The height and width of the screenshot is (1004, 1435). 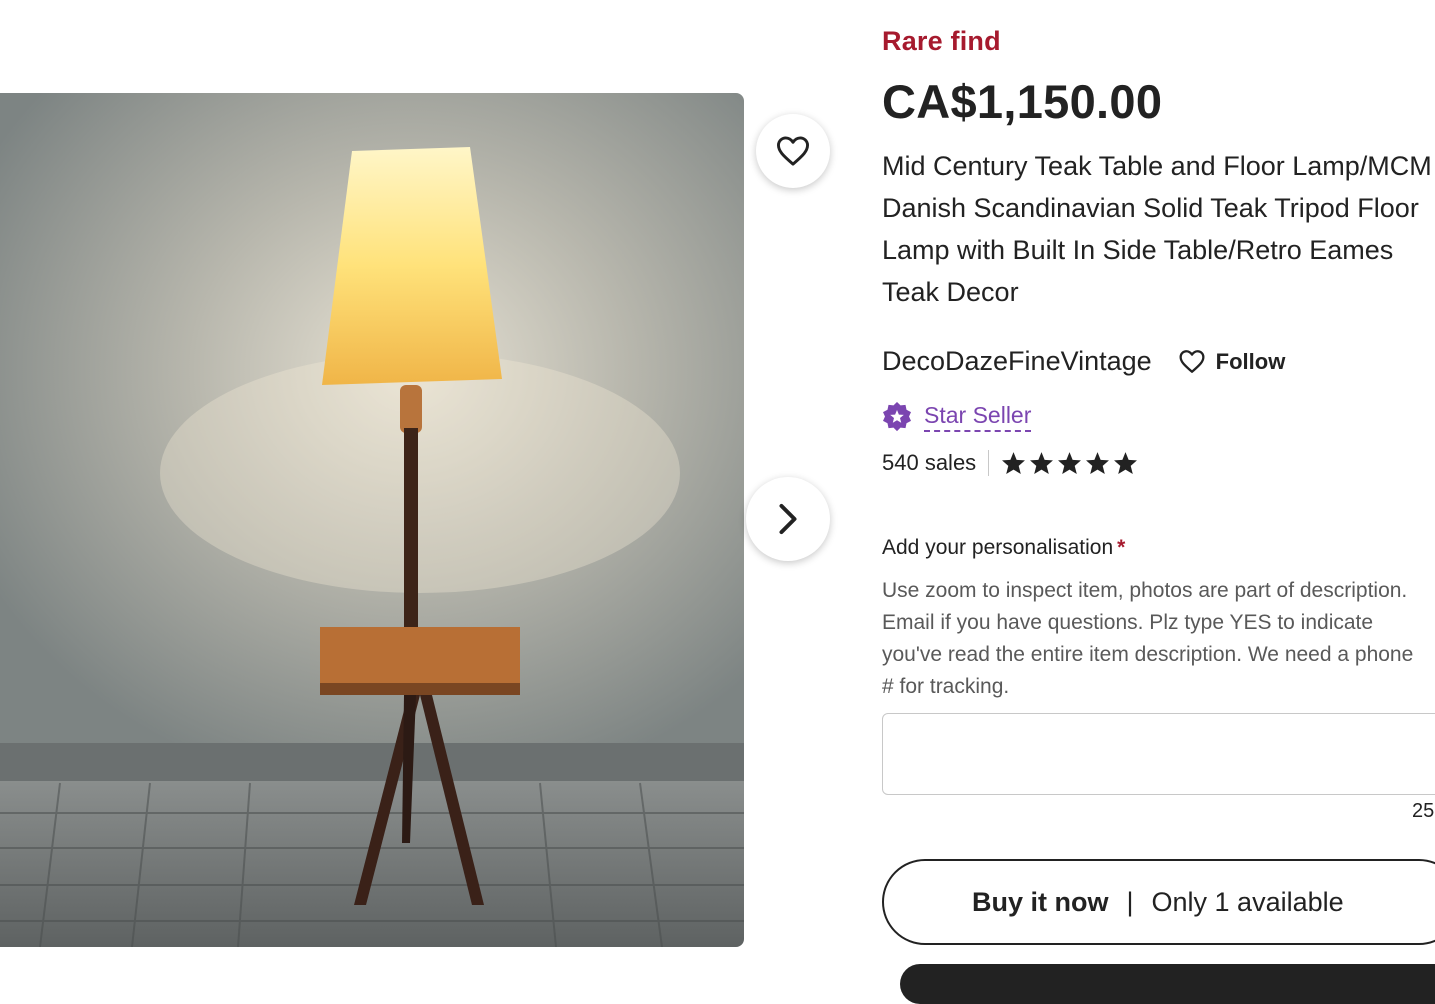 I want to click on availability-text: Only 1 available, so click(x=1247, y=901).